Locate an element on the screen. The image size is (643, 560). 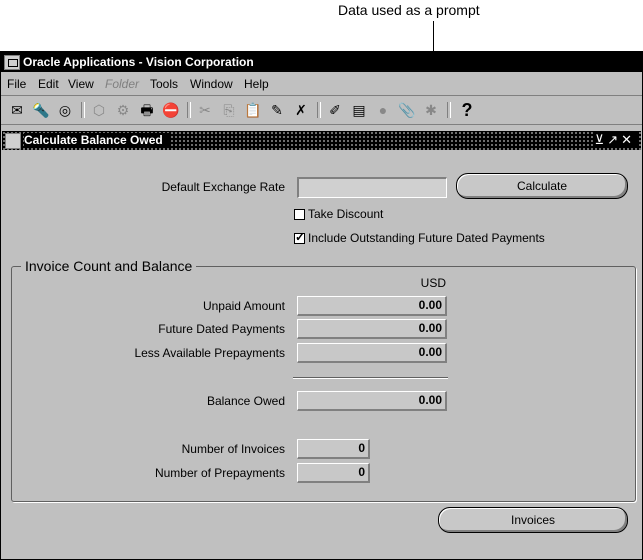
window-title: Oracle Applications - Vision Corporation is located at coordinates (138, 62).